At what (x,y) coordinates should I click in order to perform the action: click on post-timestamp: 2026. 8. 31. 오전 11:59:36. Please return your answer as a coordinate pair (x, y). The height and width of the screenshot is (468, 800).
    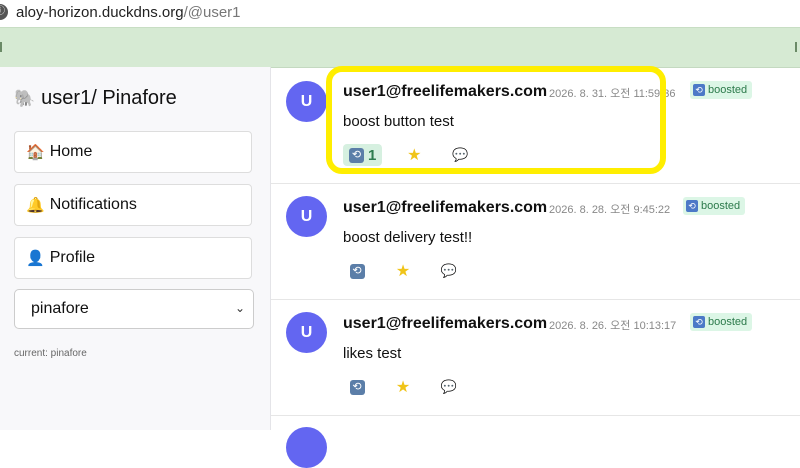
    Looking at the image, I should click on (612, 93).